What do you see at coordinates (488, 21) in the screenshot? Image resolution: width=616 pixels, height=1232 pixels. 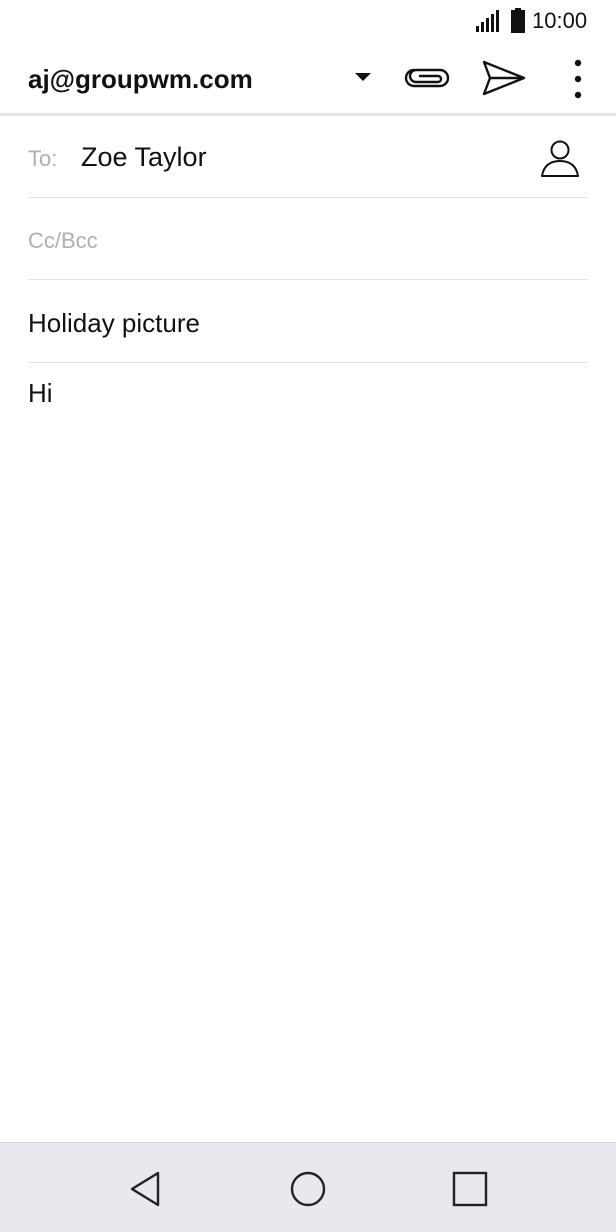 I see `signal-icon` at bounding box center [488, 21].